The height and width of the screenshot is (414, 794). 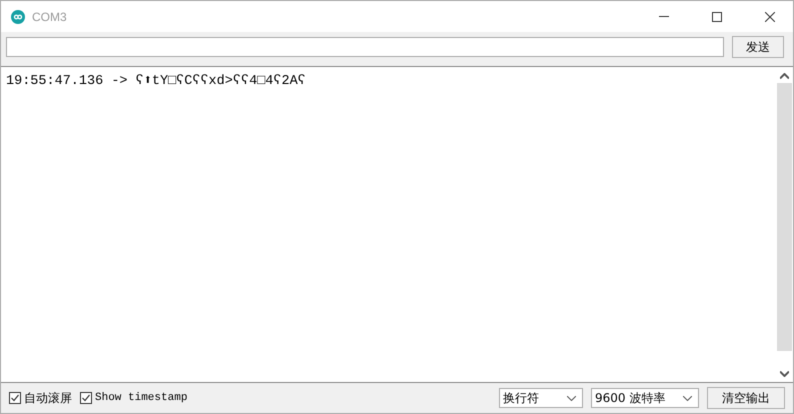 What do you see at coordinates (758, 47) in the screenshot?
I see `send-button: 发送` at bounding box center [758, 47].